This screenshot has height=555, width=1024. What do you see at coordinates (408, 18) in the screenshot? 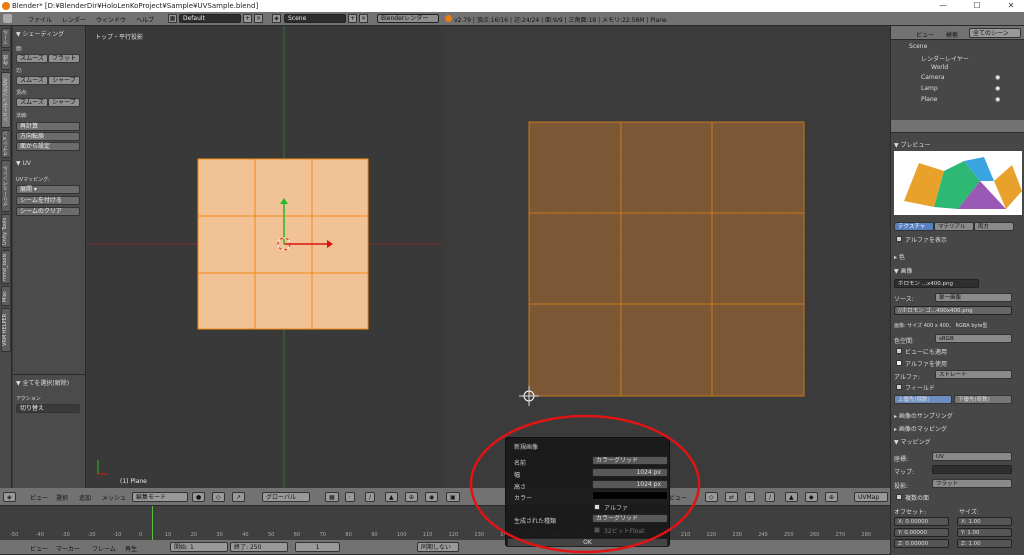
I see `render-engine-dropdown: Blenderレンダー` at bounding box center [408, 18].